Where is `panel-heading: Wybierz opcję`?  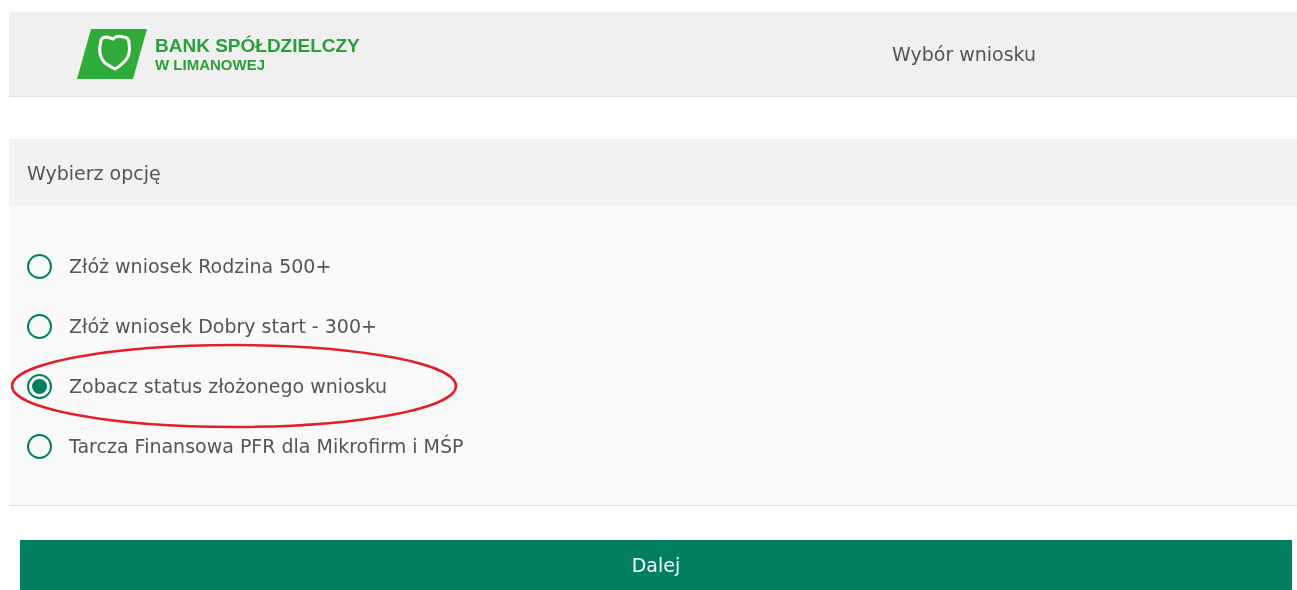
panel-heading: Wybierz opcję is located at coordinates (94, 172).